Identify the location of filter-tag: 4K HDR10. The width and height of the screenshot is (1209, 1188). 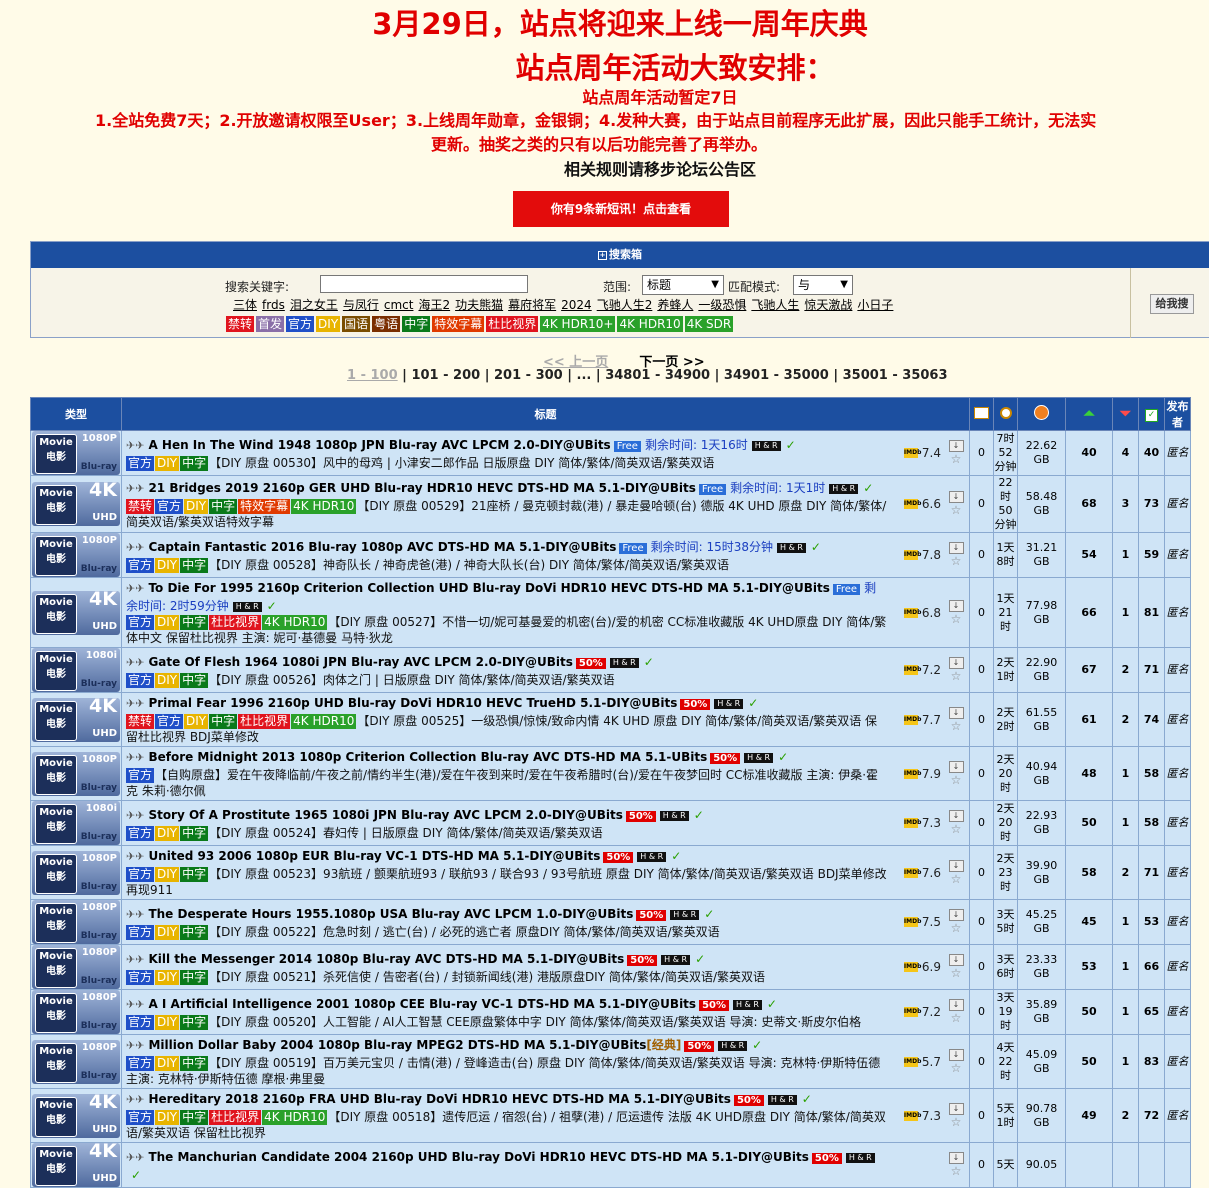
(649, 324).